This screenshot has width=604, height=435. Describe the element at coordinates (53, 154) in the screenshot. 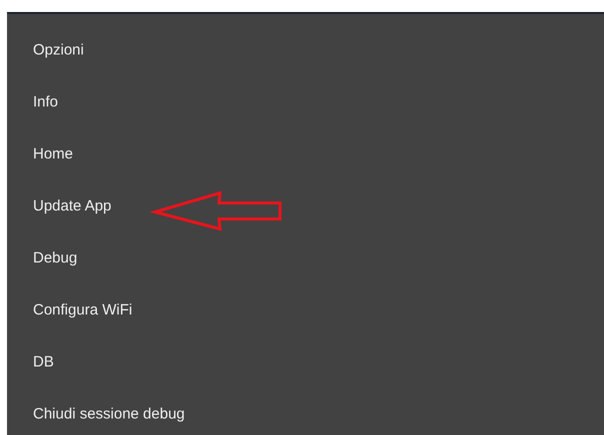

I see `menu-item: Home` at that location.